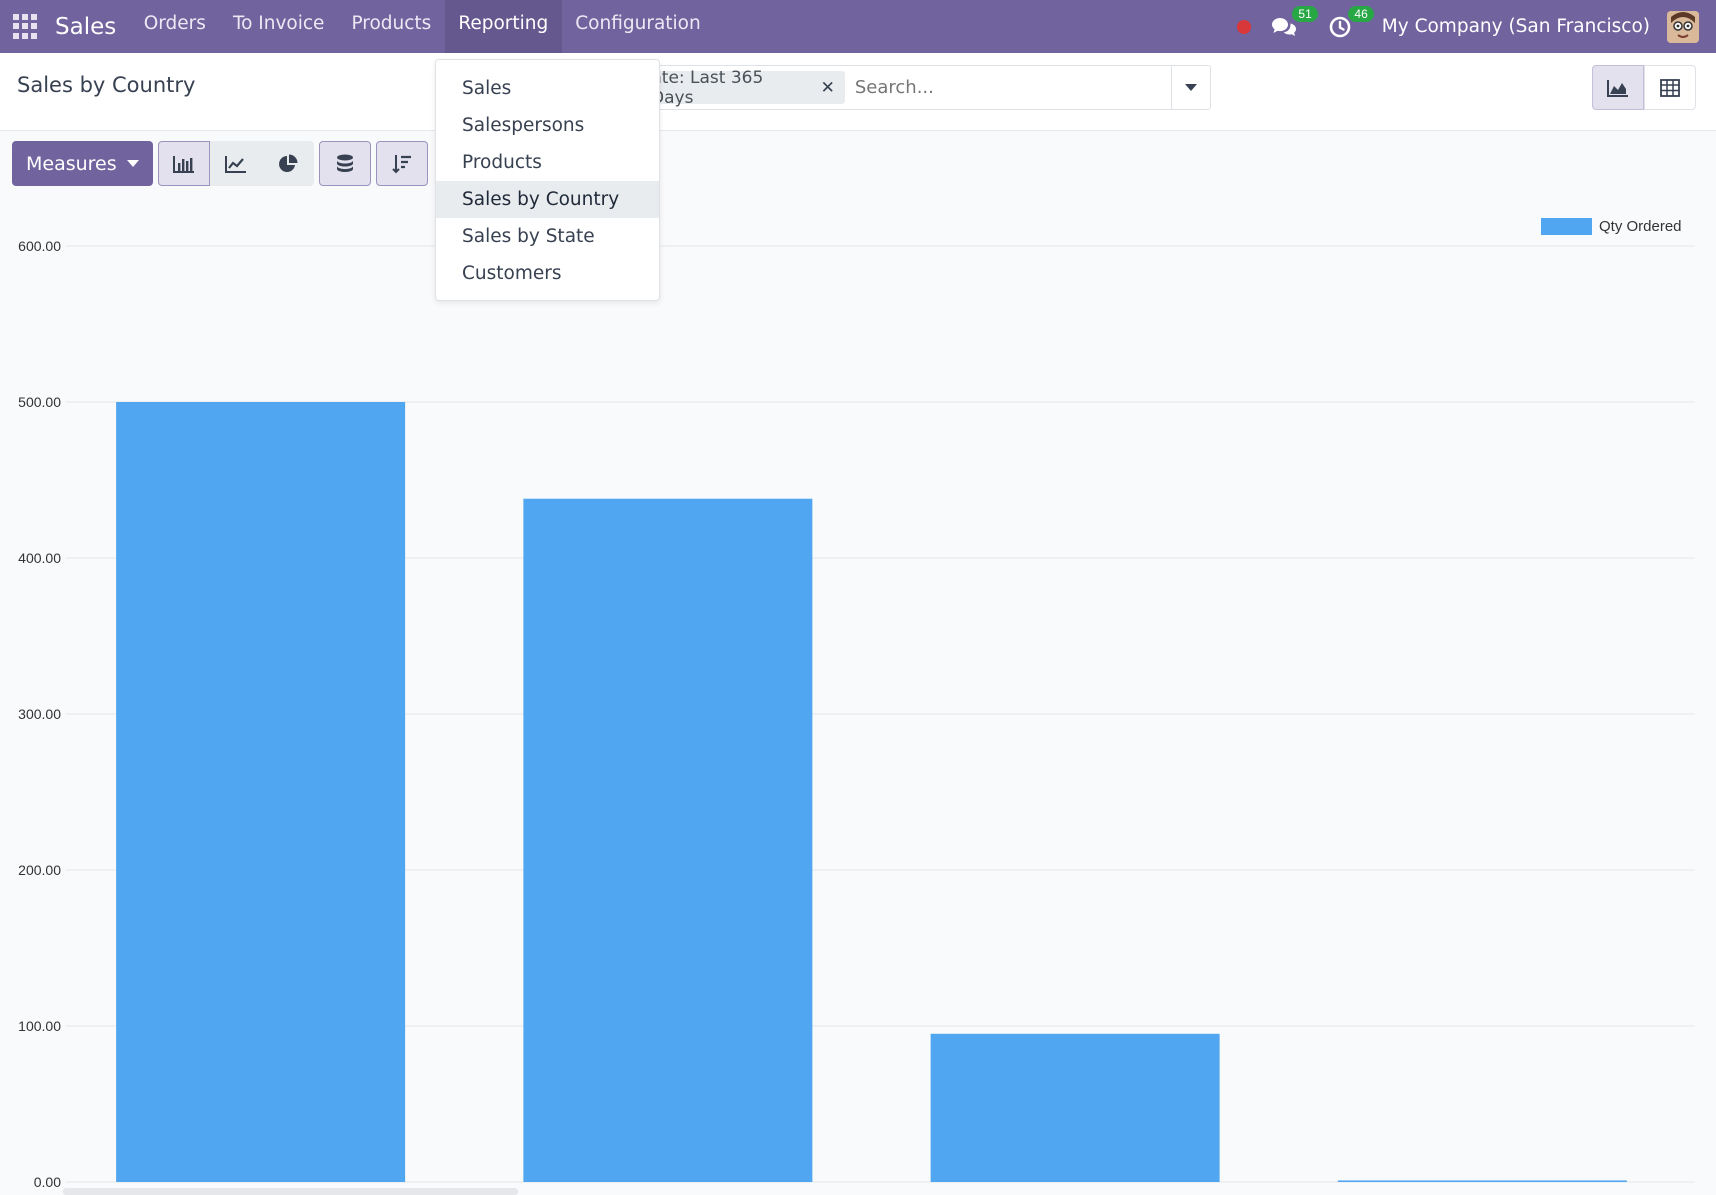 This screenshot has height=1195, width=1716. What do you see at coordinates (39, 246) in the screenshot?
I see `y-tick-label: 600.00` at bounding box center [39, 246].